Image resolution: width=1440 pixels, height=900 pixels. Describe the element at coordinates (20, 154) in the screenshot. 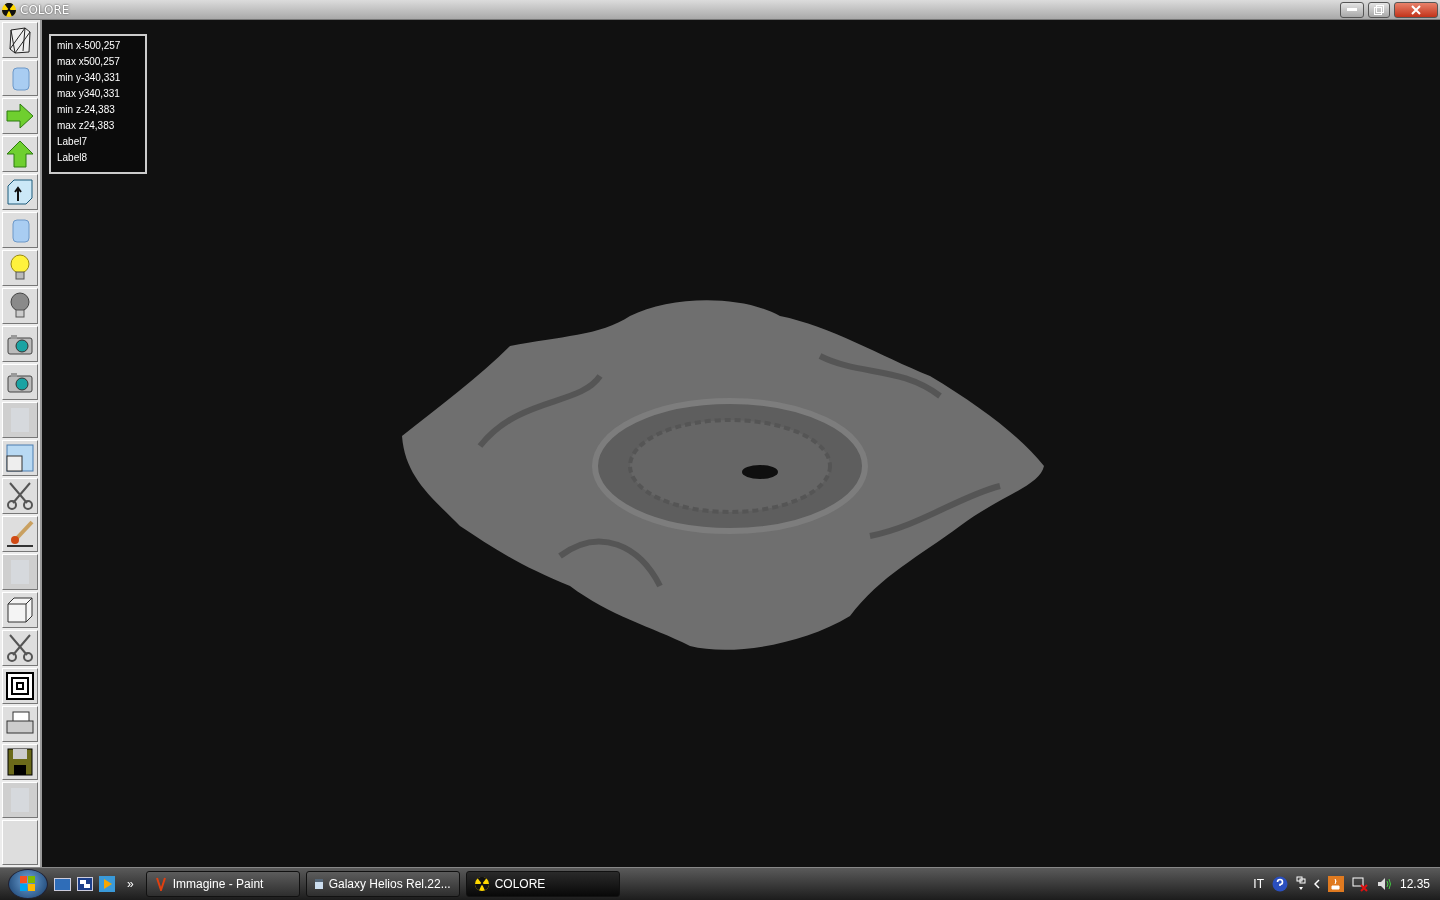

I see `arrow-up-icon` at that location.